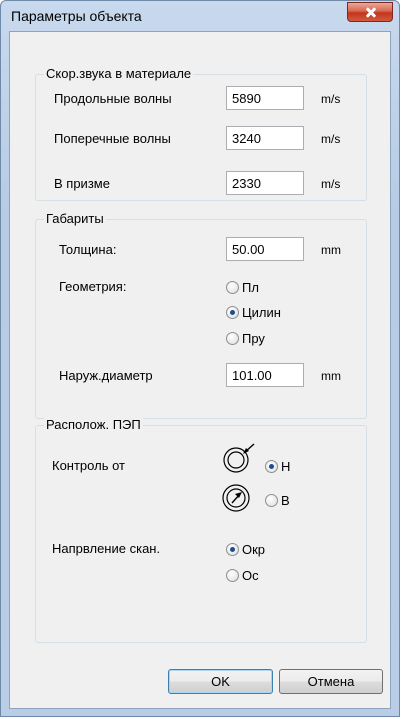 This screenshot has height=719, width=402. I want to click on scan-circumferential-radio: Окр, so click(256, 550).